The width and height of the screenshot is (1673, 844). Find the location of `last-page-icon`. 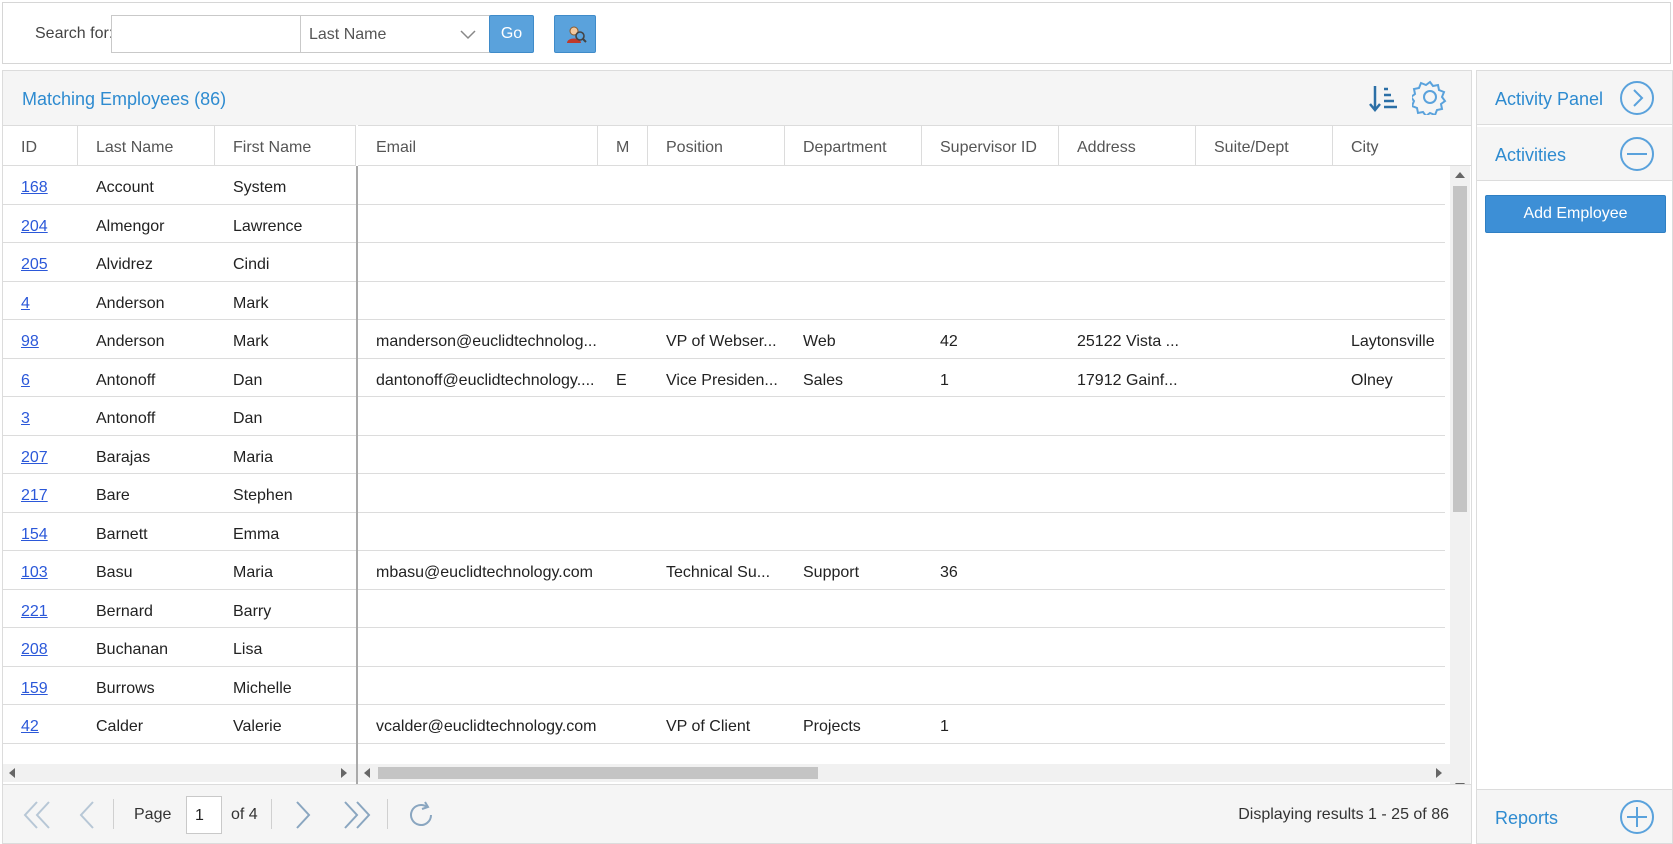

last-page-icon is located at coordinates (357, 815).